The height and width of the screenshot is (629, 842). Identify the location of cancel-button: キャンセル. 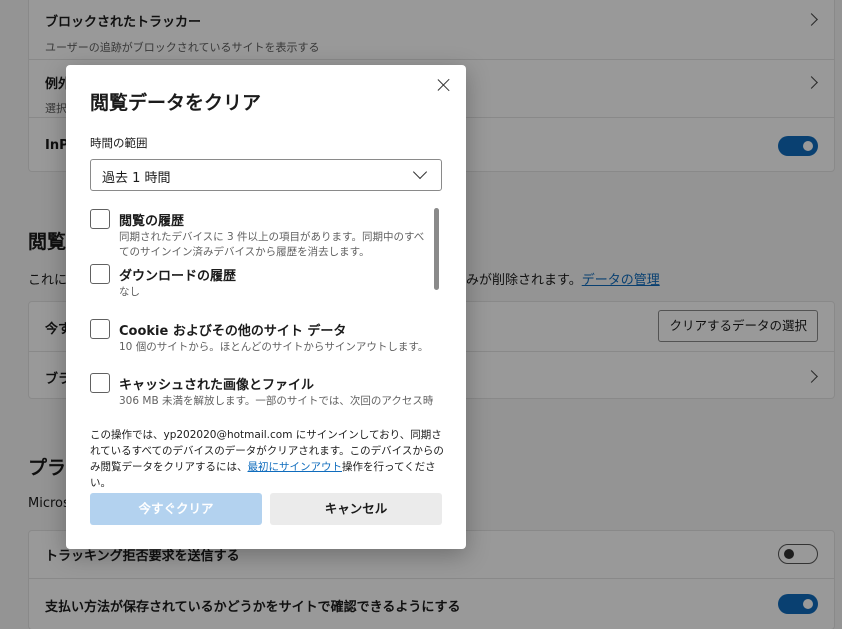
(356, 509).